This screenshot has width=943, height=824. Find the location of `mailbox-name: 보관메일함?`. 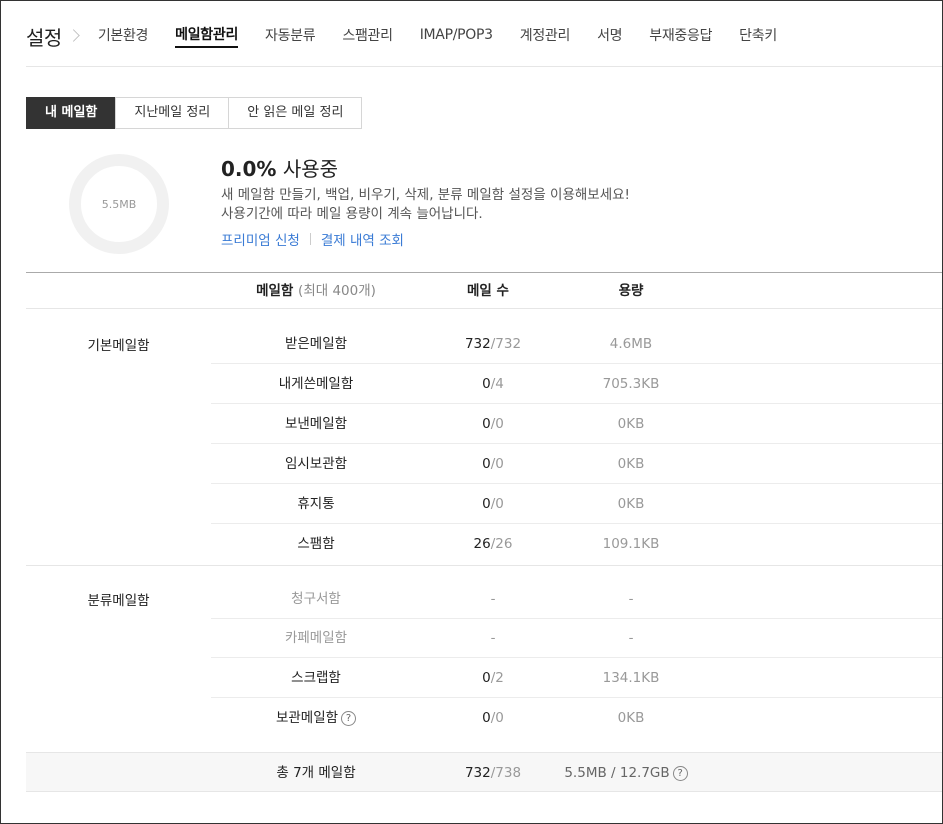

mailbox-name: 보관메일함? is located at coordinates (316, 718).